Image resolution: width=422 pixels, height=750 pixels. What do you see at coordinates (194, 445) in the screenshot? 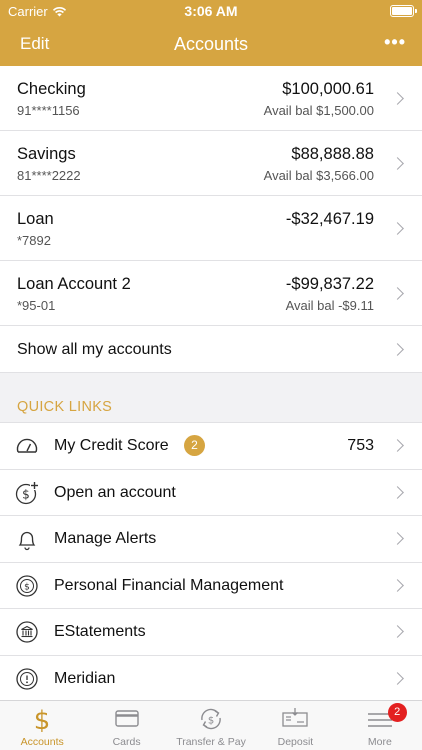
I see `credit-score-badge: 2` at bounding box center [194, 445].